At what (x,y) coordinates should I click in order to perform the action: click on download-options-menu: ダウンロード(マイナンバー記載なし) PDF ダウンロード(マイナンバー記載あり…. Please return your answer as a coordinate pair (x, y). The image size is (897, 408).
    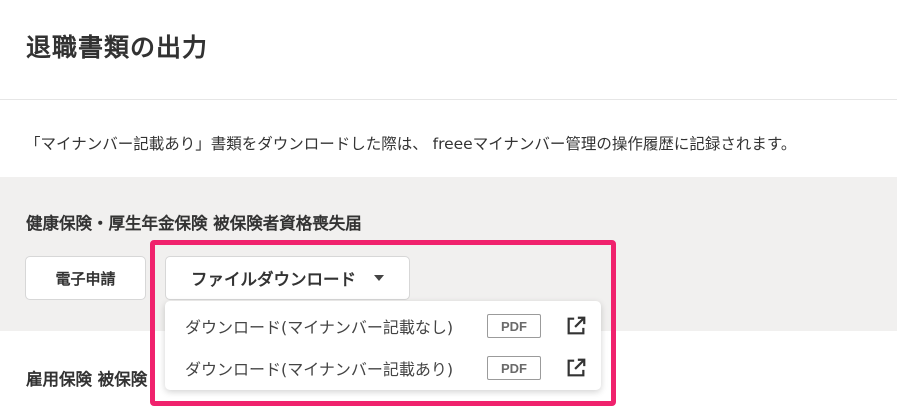
    Looking at the image, I should click on (383, 345).